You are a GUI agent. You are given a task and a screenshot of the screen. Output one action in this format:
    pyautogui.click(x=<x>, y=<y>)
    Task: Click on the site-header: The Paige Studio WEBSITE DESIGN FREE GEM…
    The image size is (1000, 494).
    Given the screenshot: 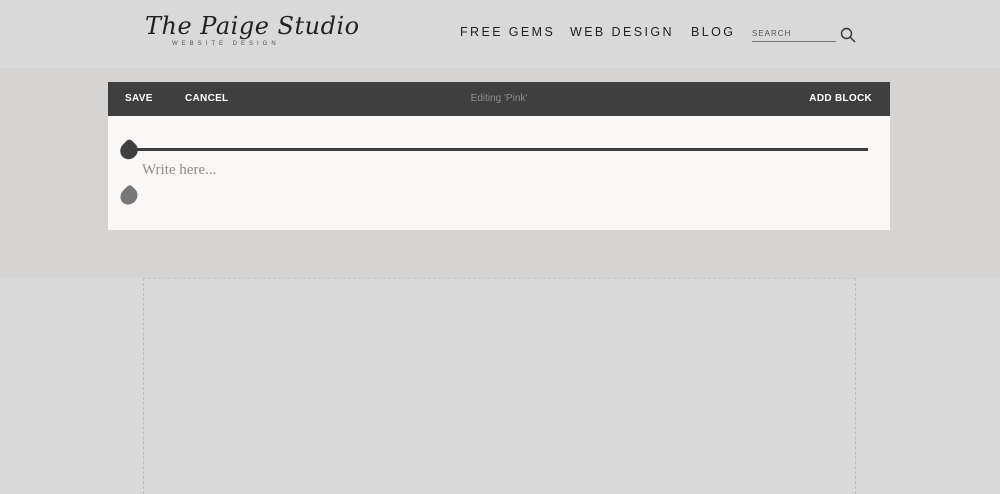 What is the action you would take?
    pyautogui.click(x=500, y=34)
    